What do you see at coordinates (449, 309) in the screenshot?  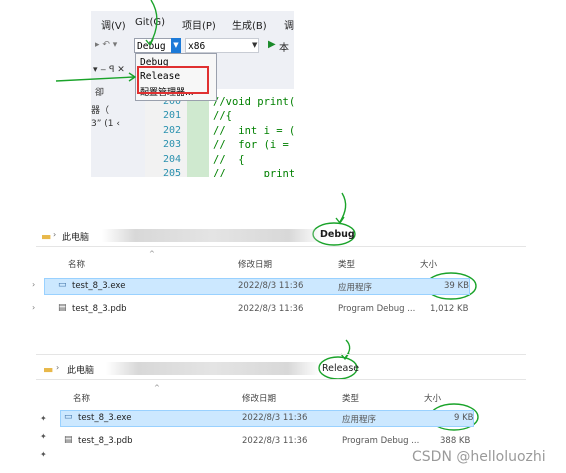 I see `file-size: 1,012 KB` at bounding box center [449, 309].